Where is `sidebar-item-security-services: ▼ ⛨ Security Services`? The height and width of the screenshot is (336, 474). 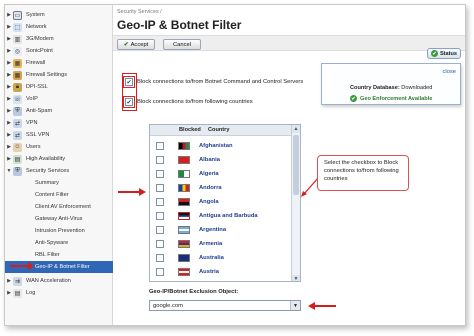
sidebar-item-security-services: ▼ ⛨ Security Services is located at coordinates (59, 171).